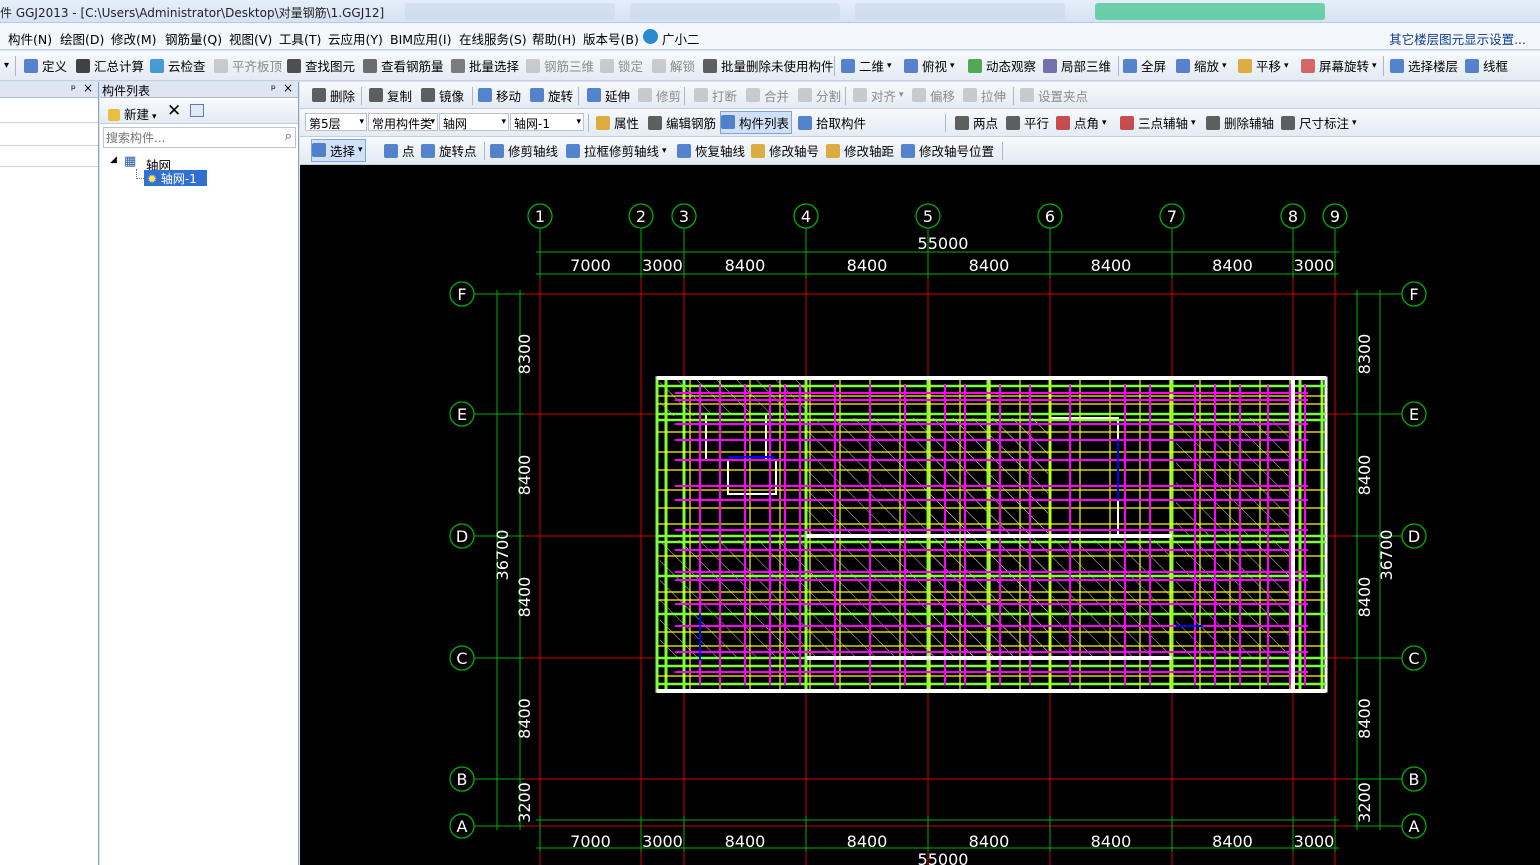 This screenshot has height=865, width=1540. What do you see at coordinates (1424, 65) in the screenshot?
I see `select-floor-button: 选择楼层` at bounding box center [1424, 65].